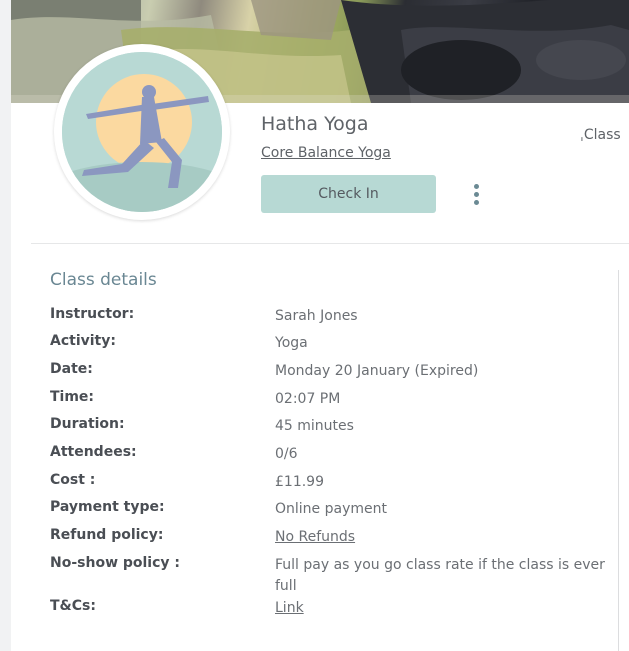 This screenshot has height=651, width=629. Describe the element at coordinates (326, 153) in the screenshot. I see `studio-link: Core Balance Yoga` at that location.